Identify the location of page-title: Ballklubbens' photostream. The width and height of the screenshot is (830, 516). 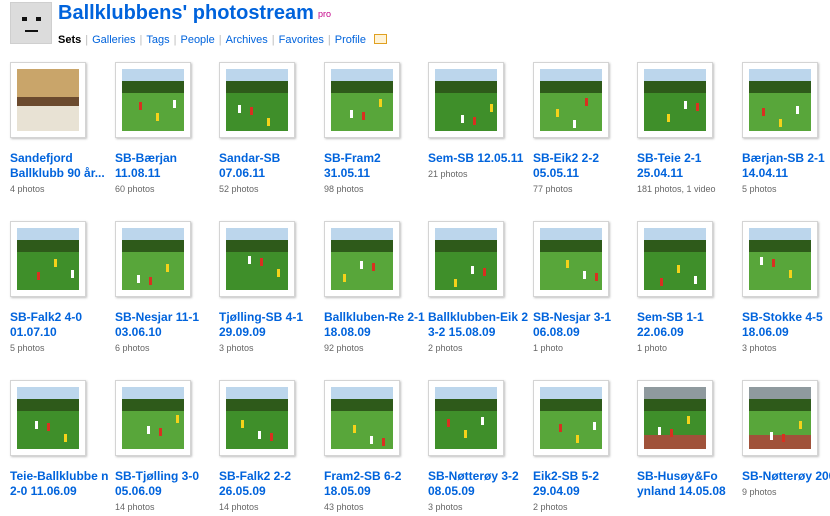
(186, 13).